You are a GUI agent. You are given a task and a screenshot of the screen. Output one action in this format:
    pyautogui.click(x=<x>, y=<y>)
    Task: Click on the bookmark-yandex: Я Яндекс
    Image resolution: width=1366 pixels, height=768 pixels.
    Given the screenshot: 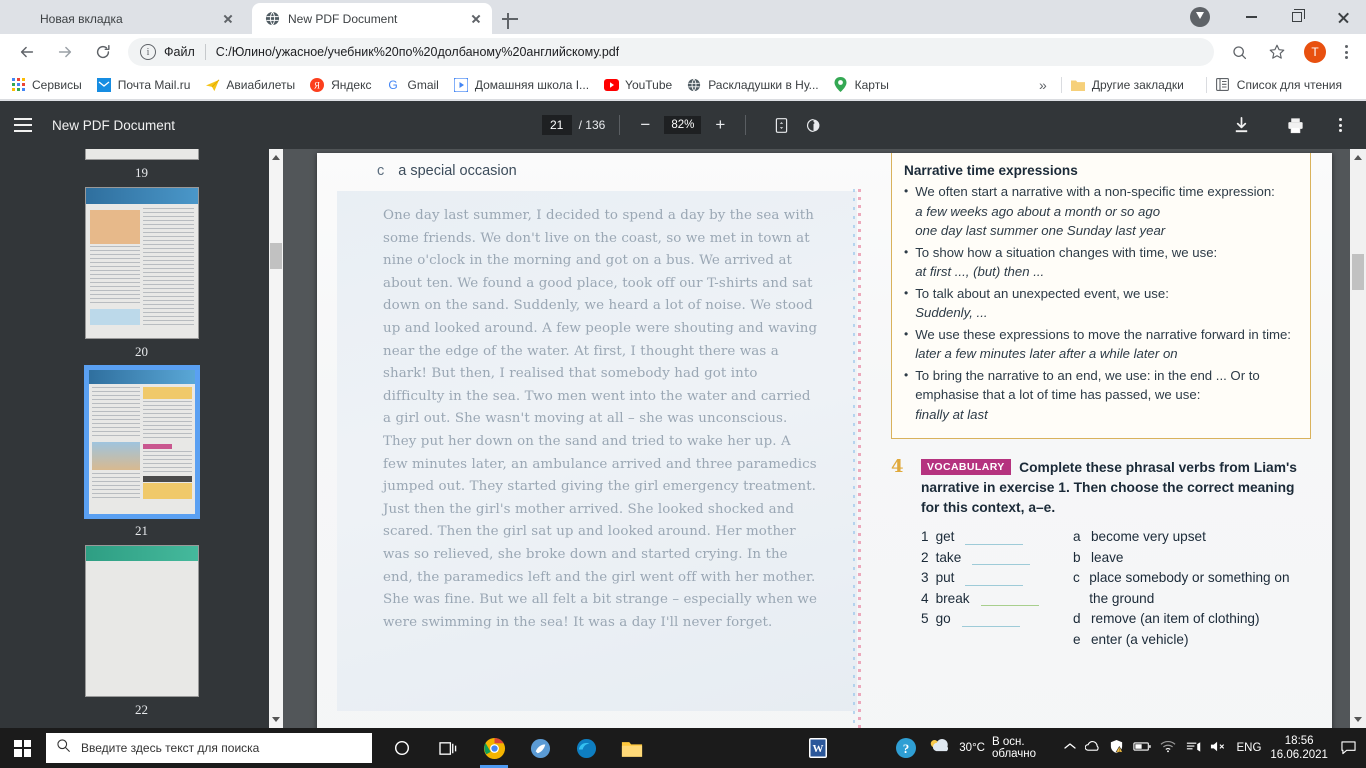 What is the action you would take?
    pyautogui.click(x=340, y=85)
    